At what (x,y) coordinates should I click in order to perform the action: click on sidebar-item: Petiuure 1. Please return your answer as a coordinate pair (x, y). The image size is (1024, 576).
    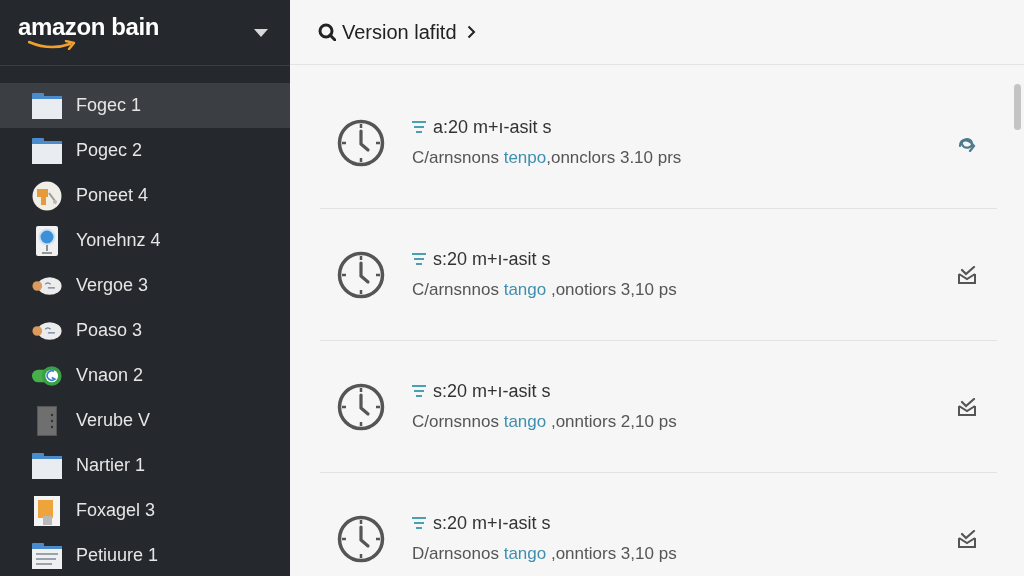
    Looking at the image, I should click on (145, 554).